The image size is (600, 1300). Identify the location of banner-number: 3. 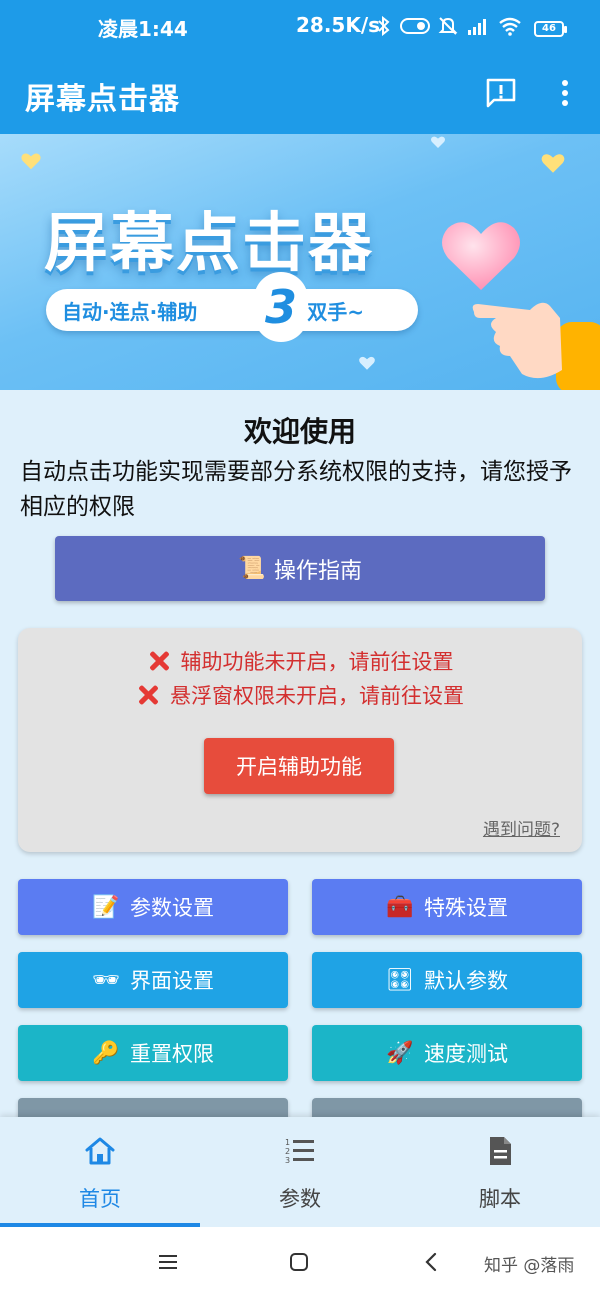
(281, 307).